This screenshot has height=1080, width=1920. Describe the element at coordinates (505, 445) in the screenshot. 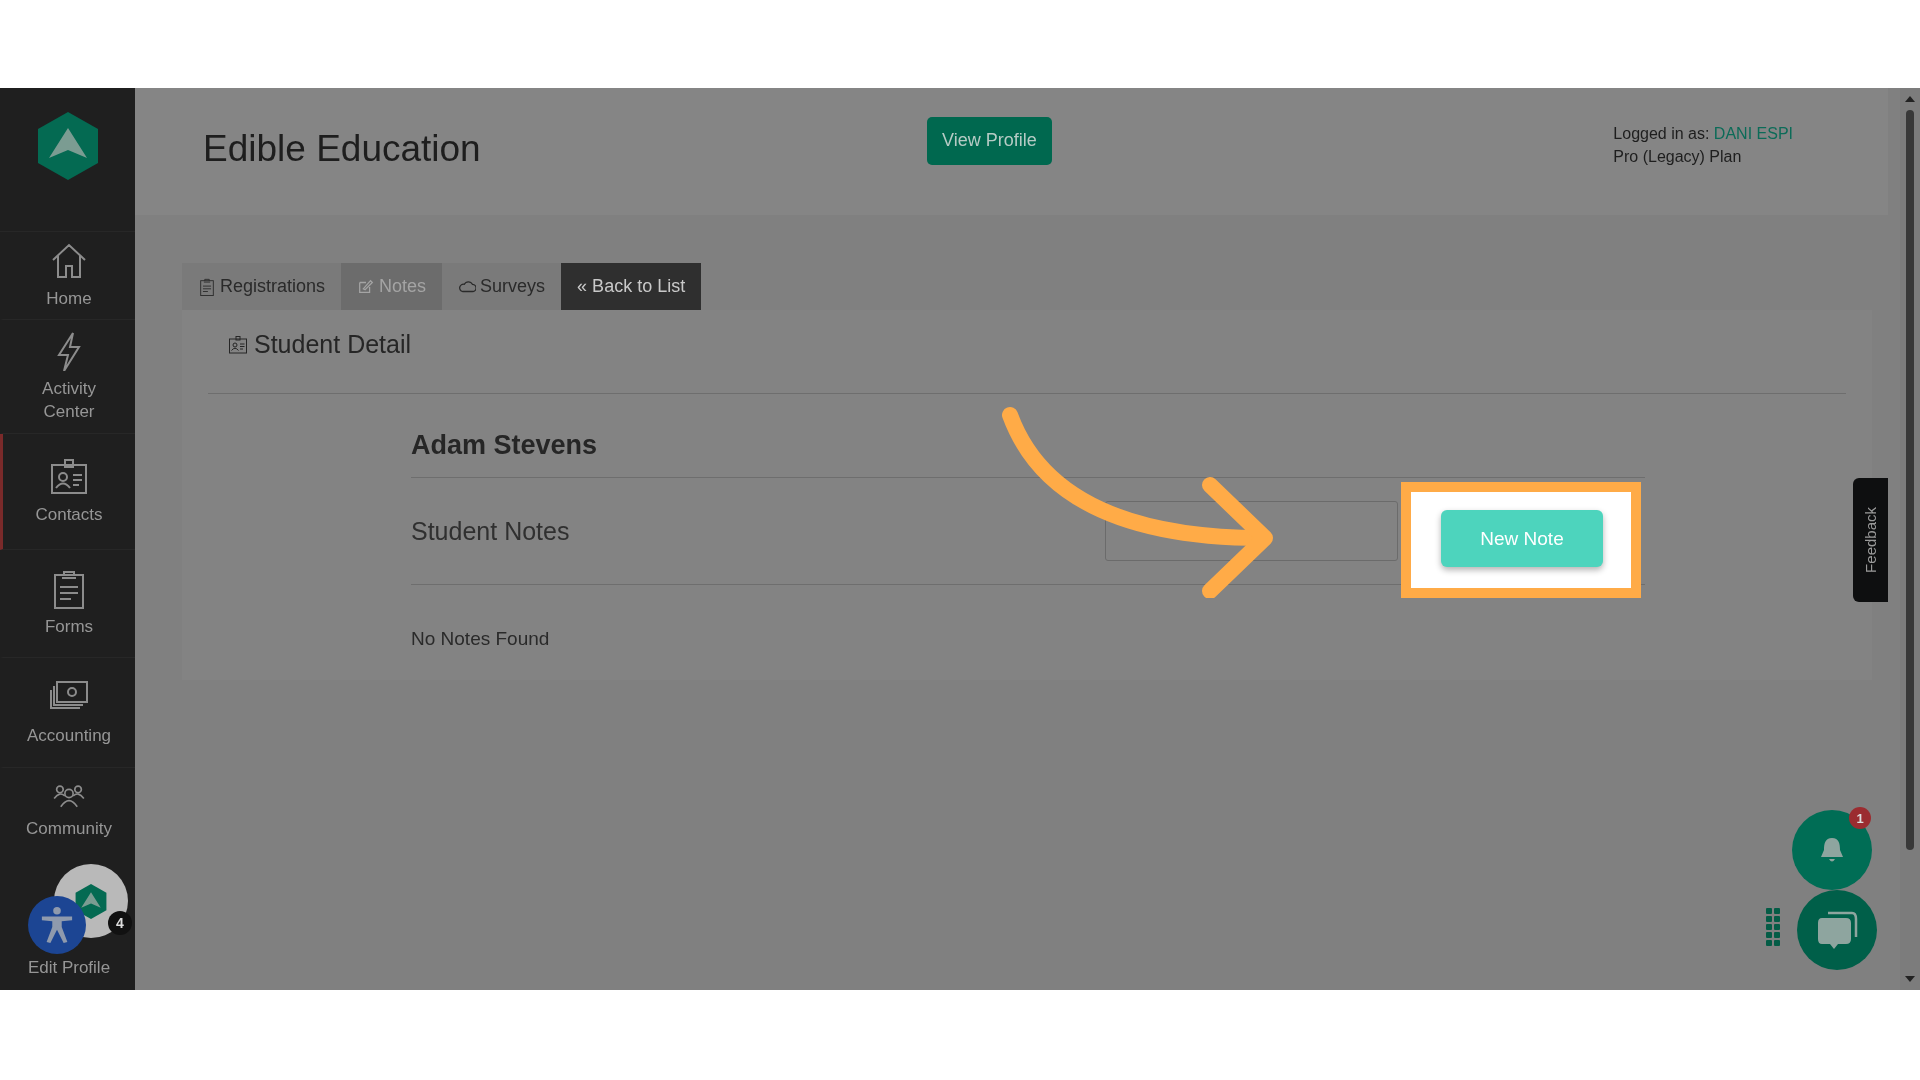

I see `student-name: Adam Stevens` at that location.